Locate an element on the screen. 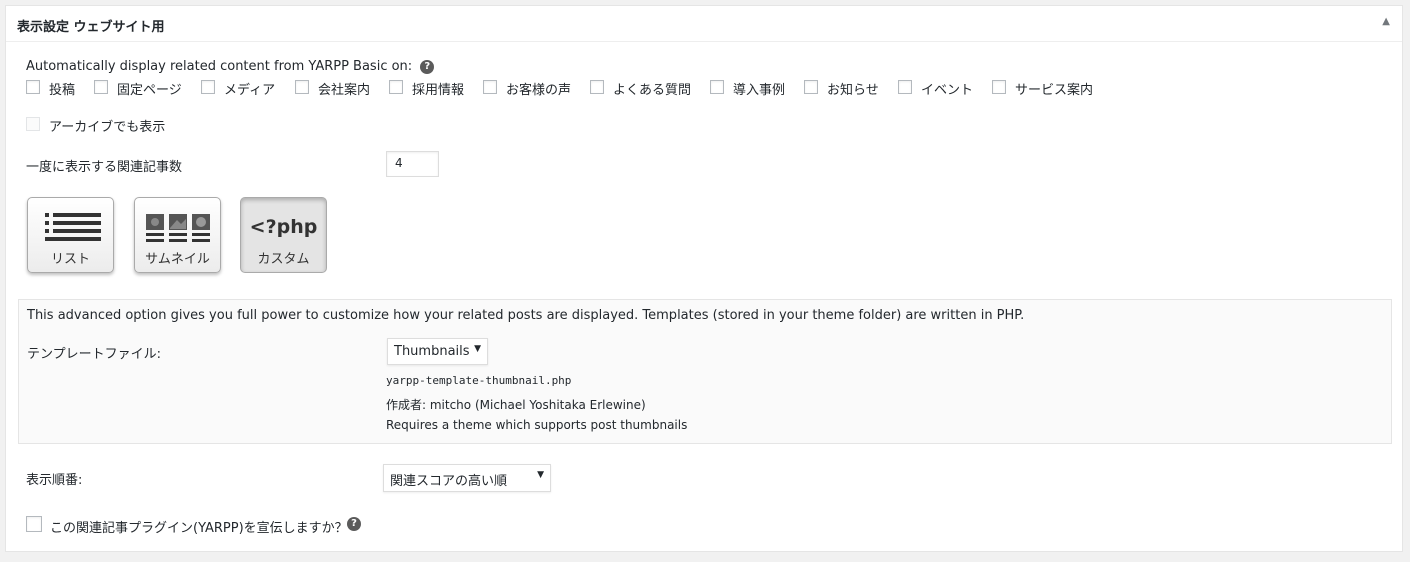 This screenshot has width=1410, height=562. template-file-value: Thumbnails is located at coordinates (432, 351).